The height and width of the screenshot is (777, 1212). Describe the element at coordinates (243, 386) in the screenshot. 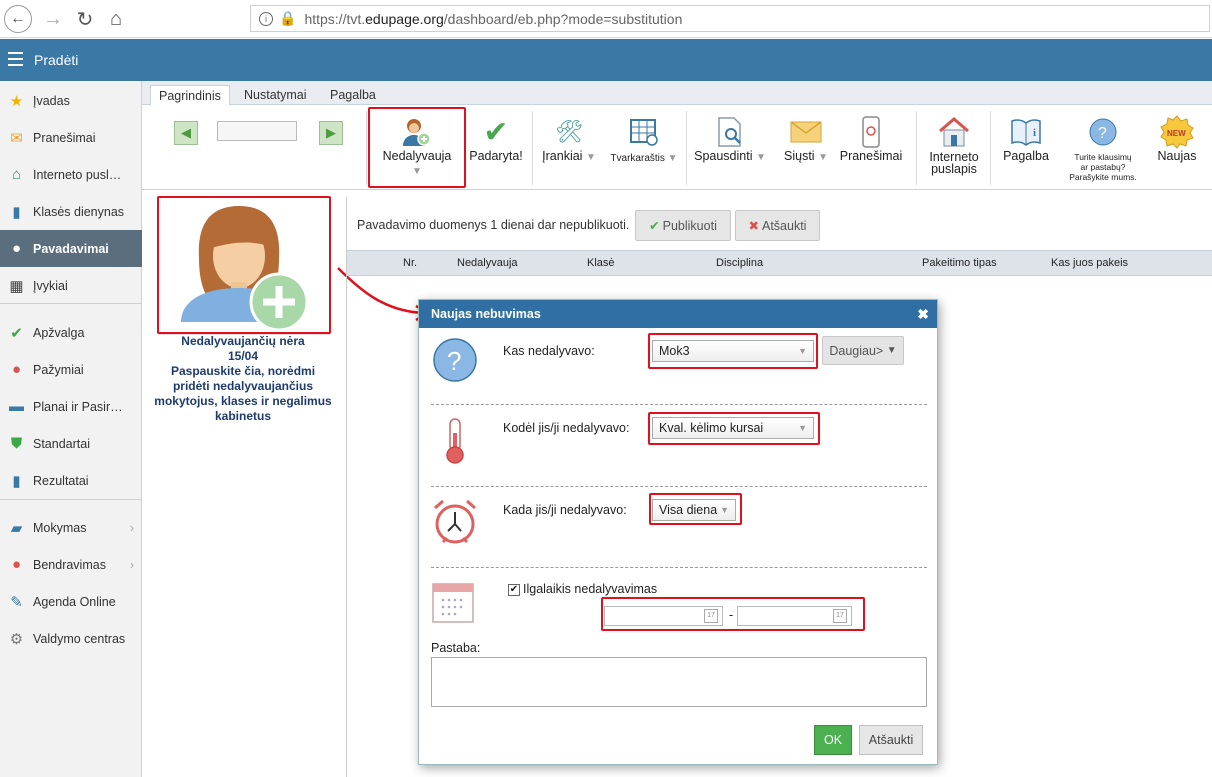

I see `hint-line-2: pridėti nedalyvaujančius` at that location.